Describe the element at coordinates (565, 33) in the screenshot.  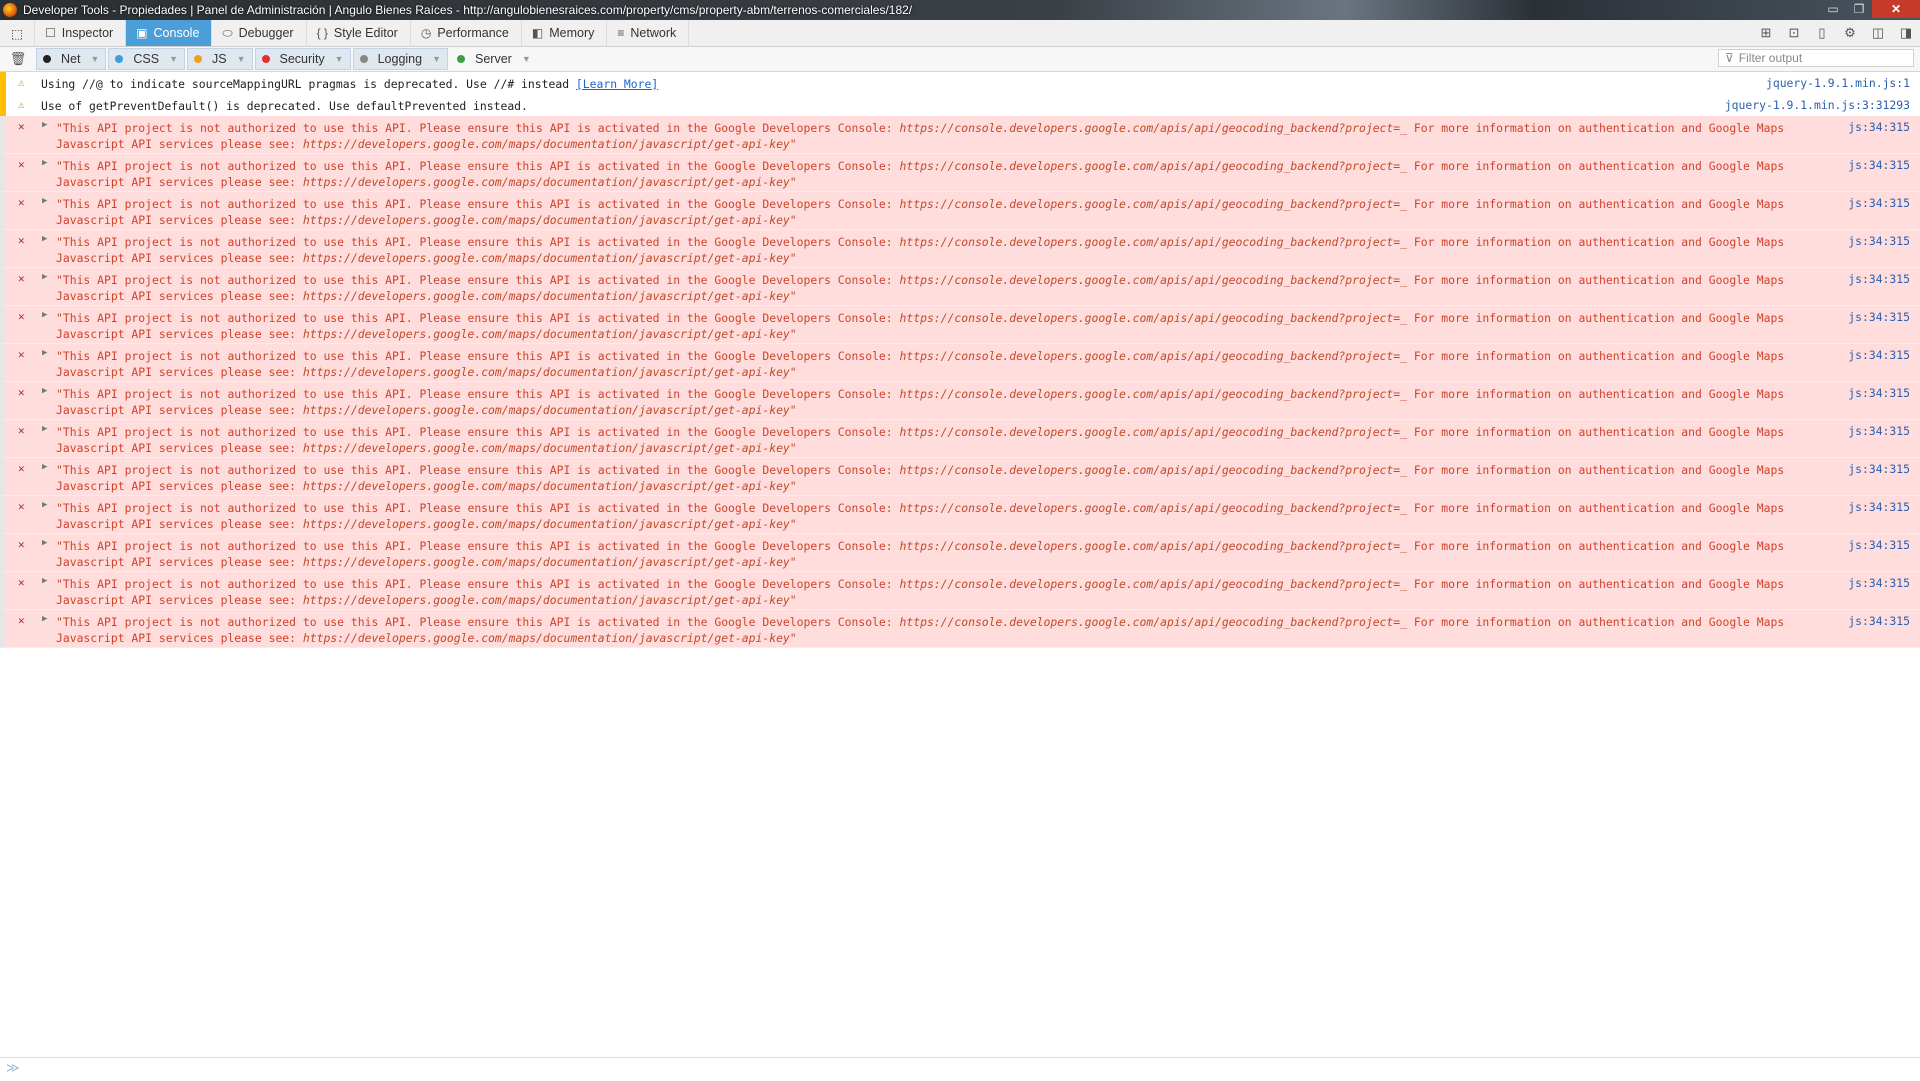
I see `tab-memory: ◧ Memory` at that location.